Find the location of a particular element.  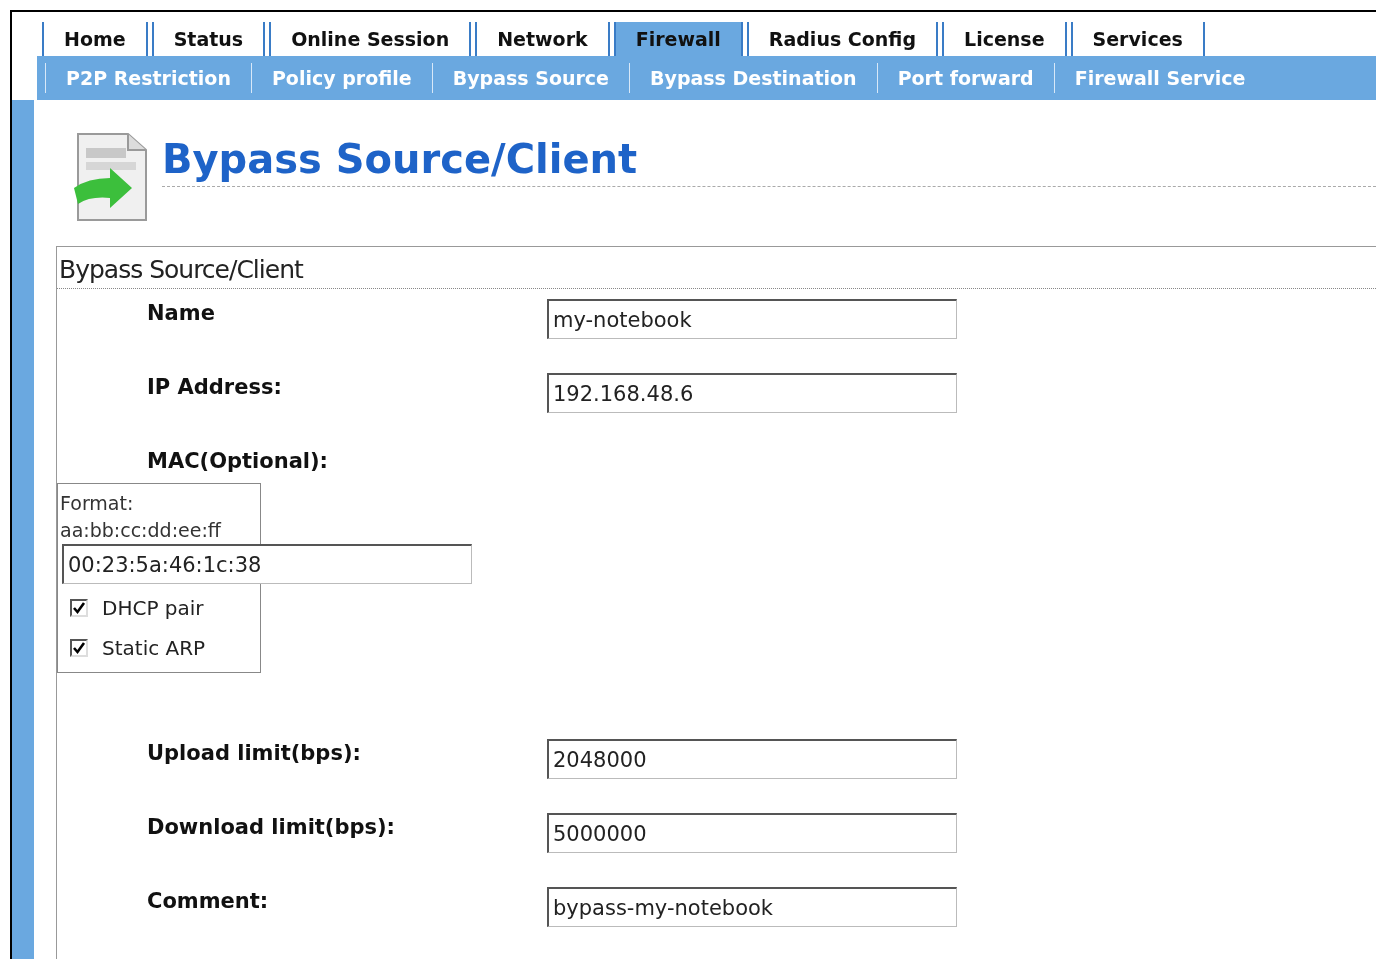

nav-tab: Services is located at coordinates (1137, 39).